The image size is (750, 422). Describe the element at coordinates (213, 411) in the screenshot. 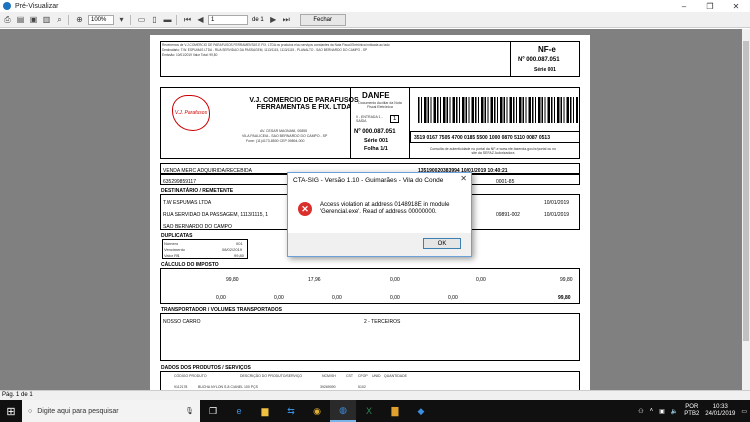

I see `task-view-icon: ❐` at that location.